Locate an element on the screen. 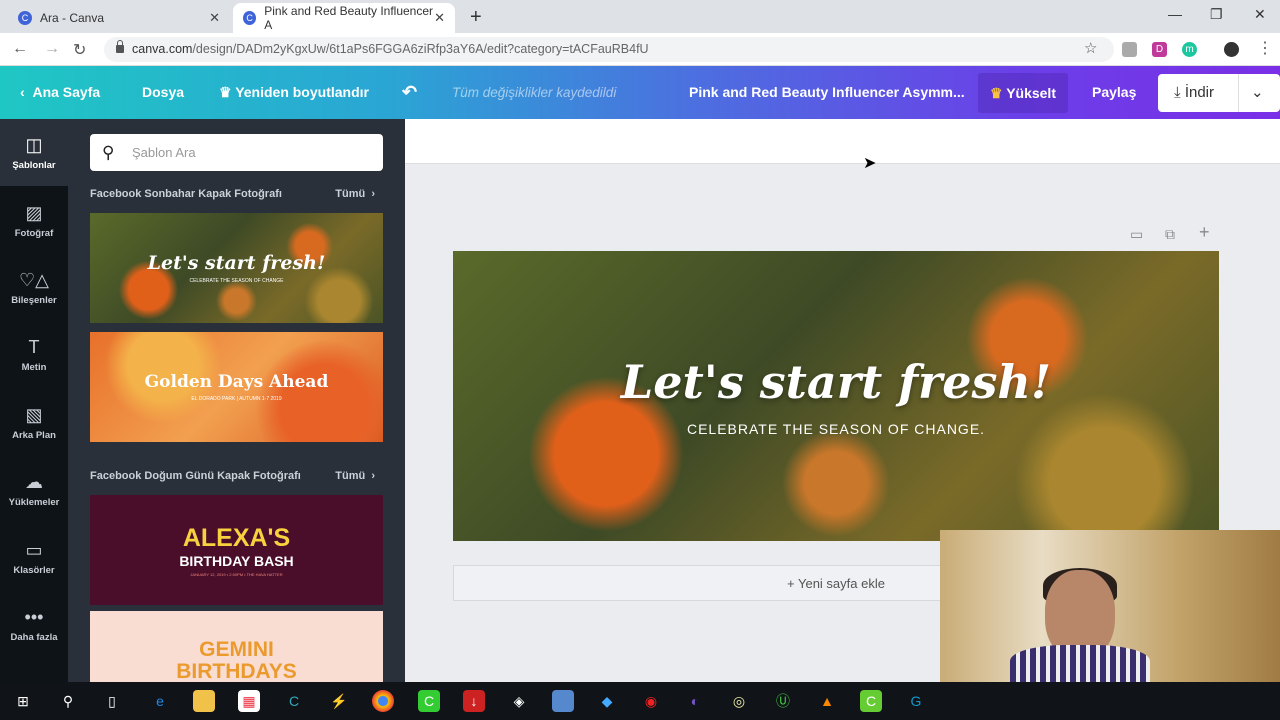 The height and width of the screenshot is (720, 1280). duplicate-page-icon: ⧉ is located at coordinates (1170, 234).